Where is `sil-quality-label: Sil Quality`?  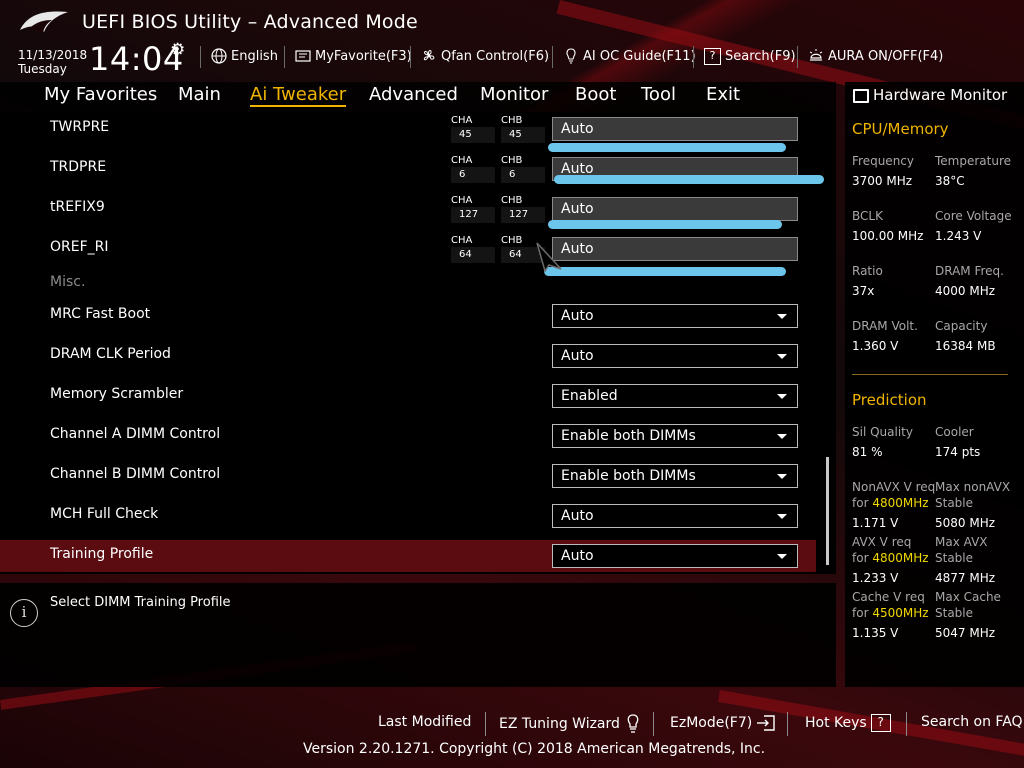 sil-quality-label: Sil Quality is located at coordinates (882, 432).